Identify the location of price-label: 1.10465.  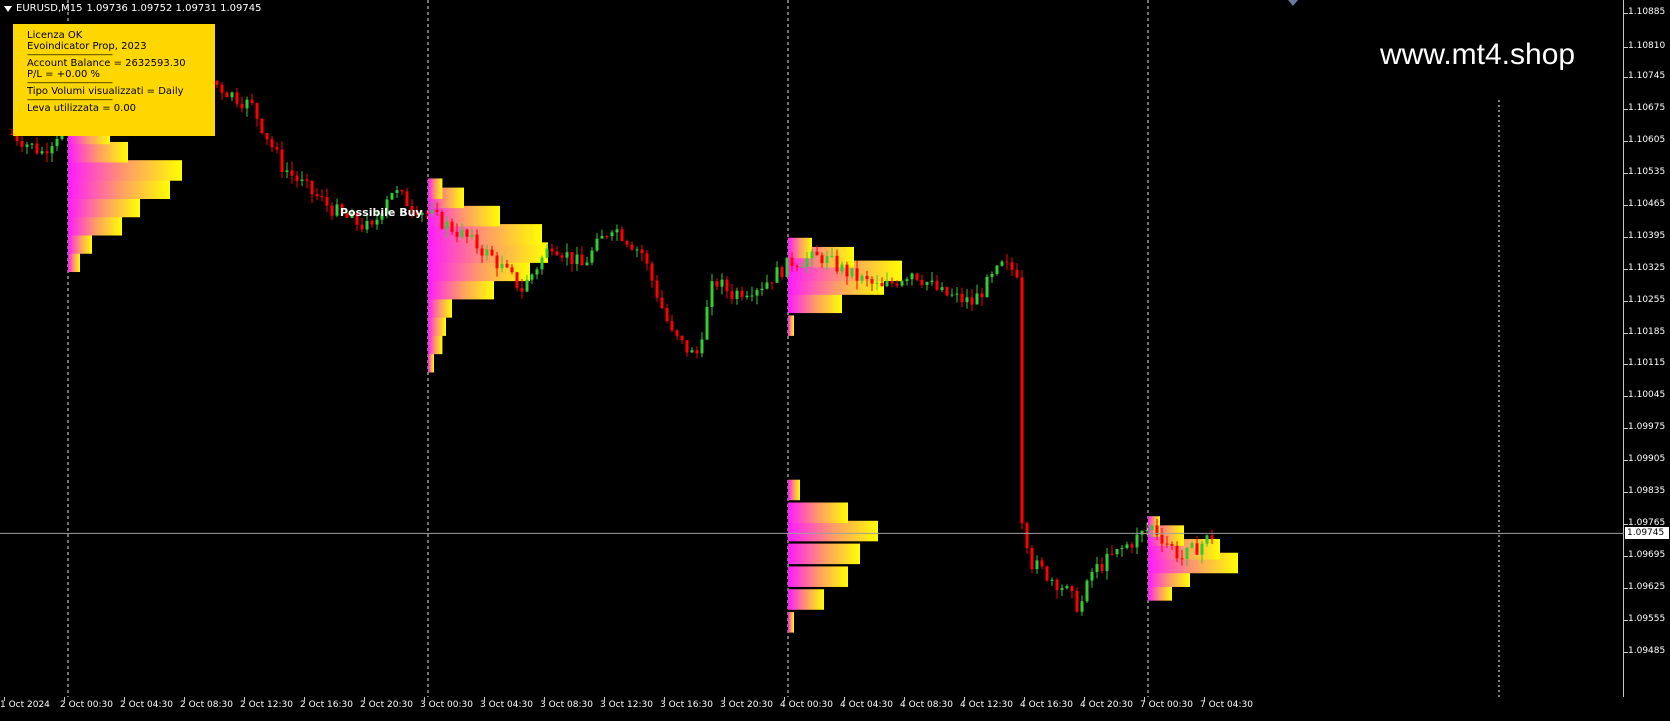
(1647, 203).